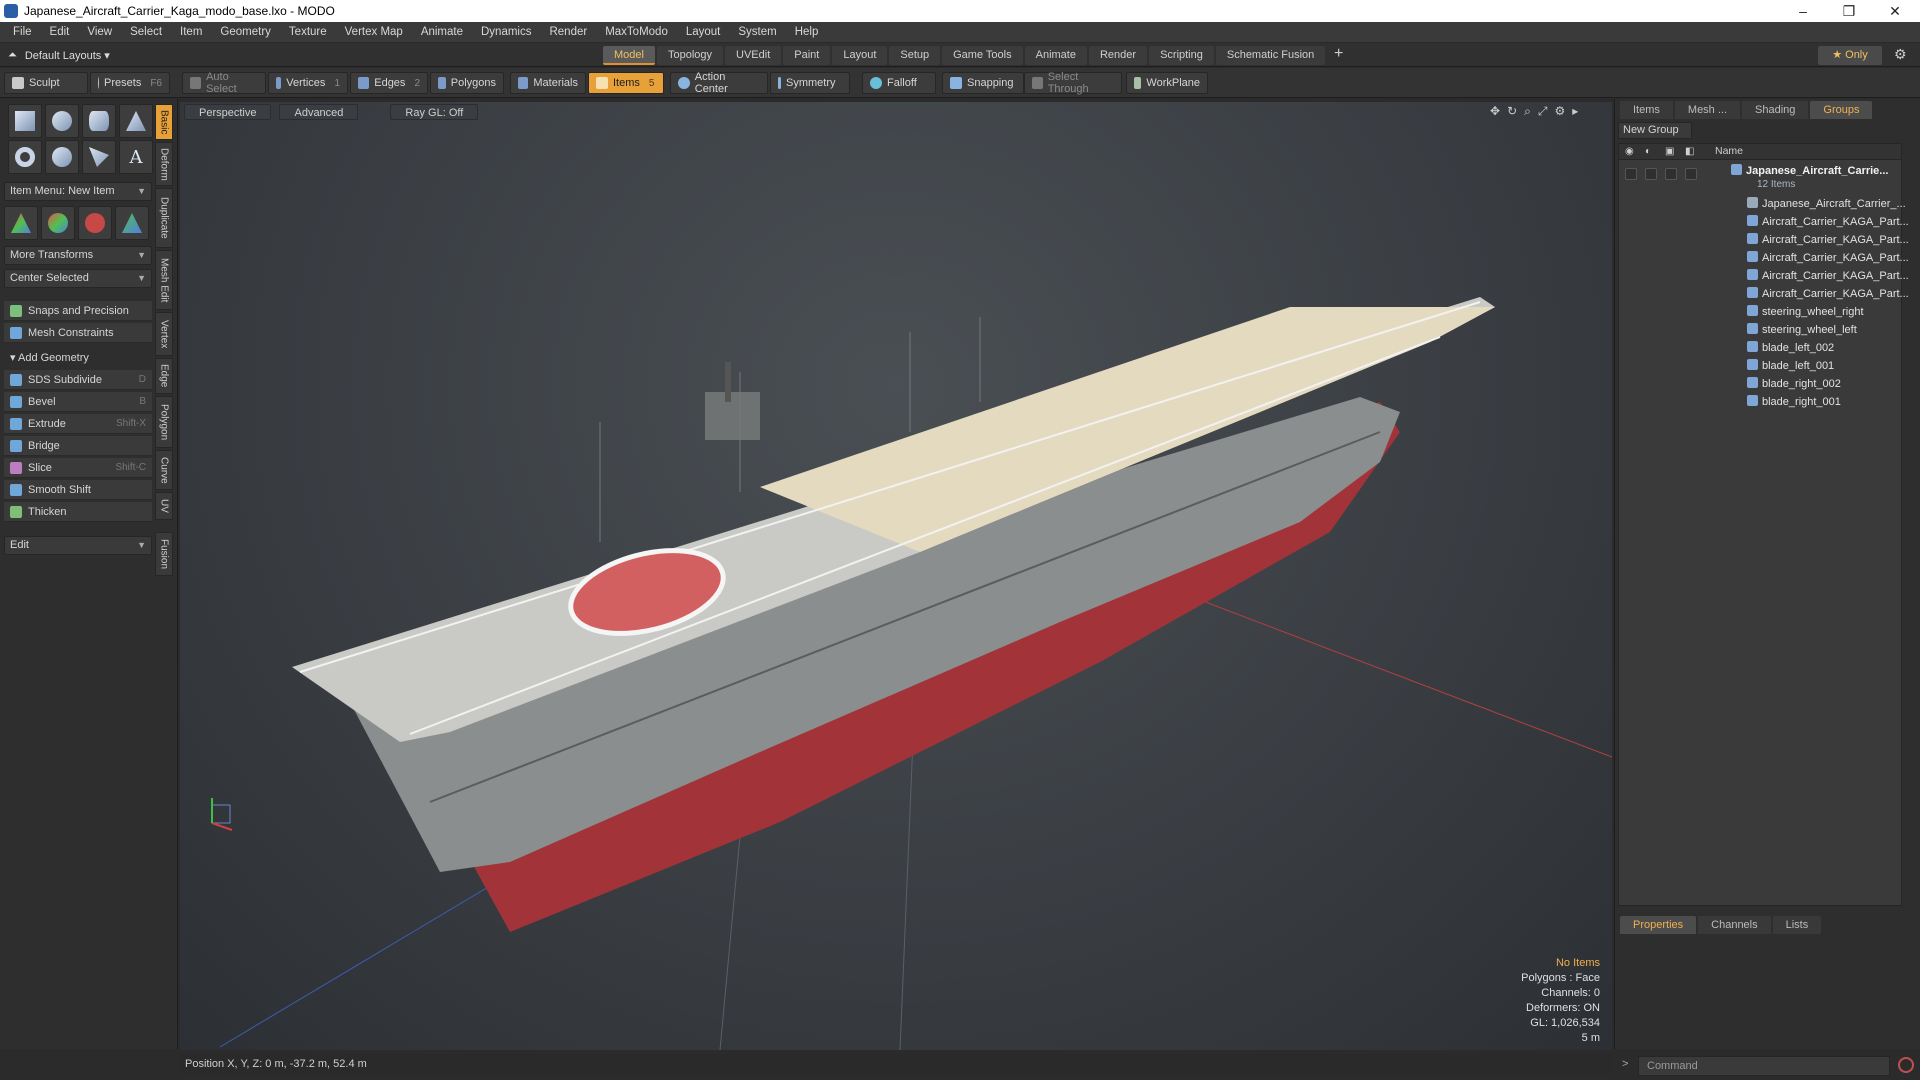  I want to click on bridge-button: Bridge, so click(78, 446).